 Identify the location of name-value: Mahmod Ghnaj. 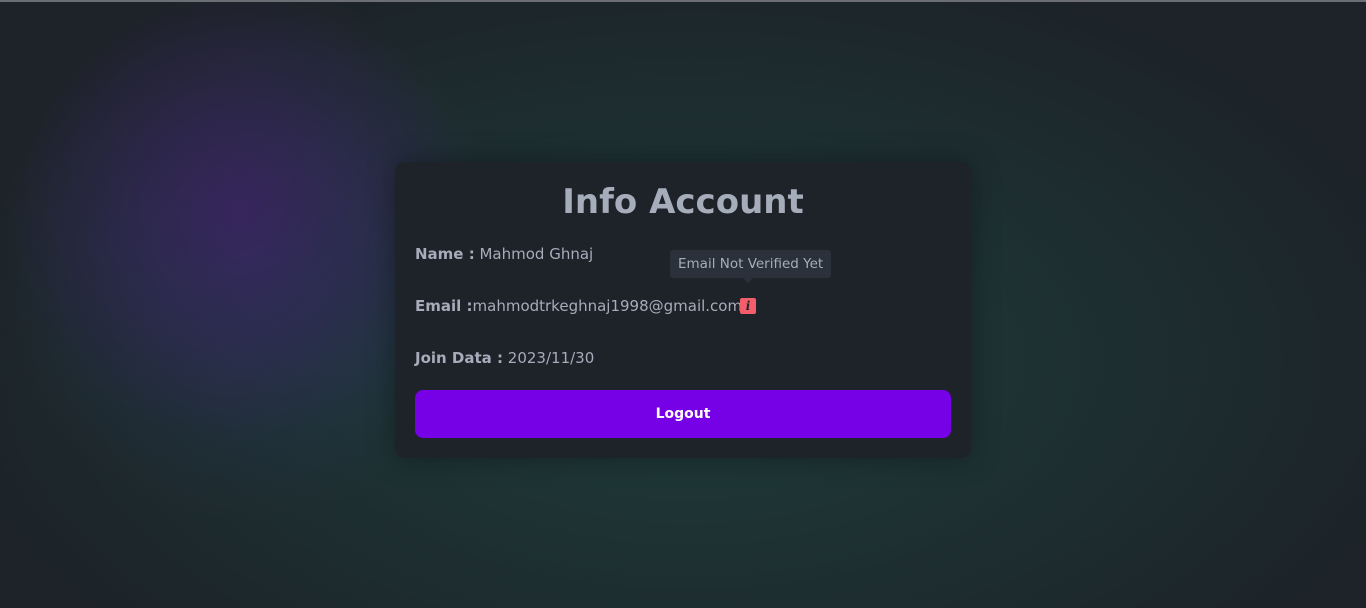
(536, 254).